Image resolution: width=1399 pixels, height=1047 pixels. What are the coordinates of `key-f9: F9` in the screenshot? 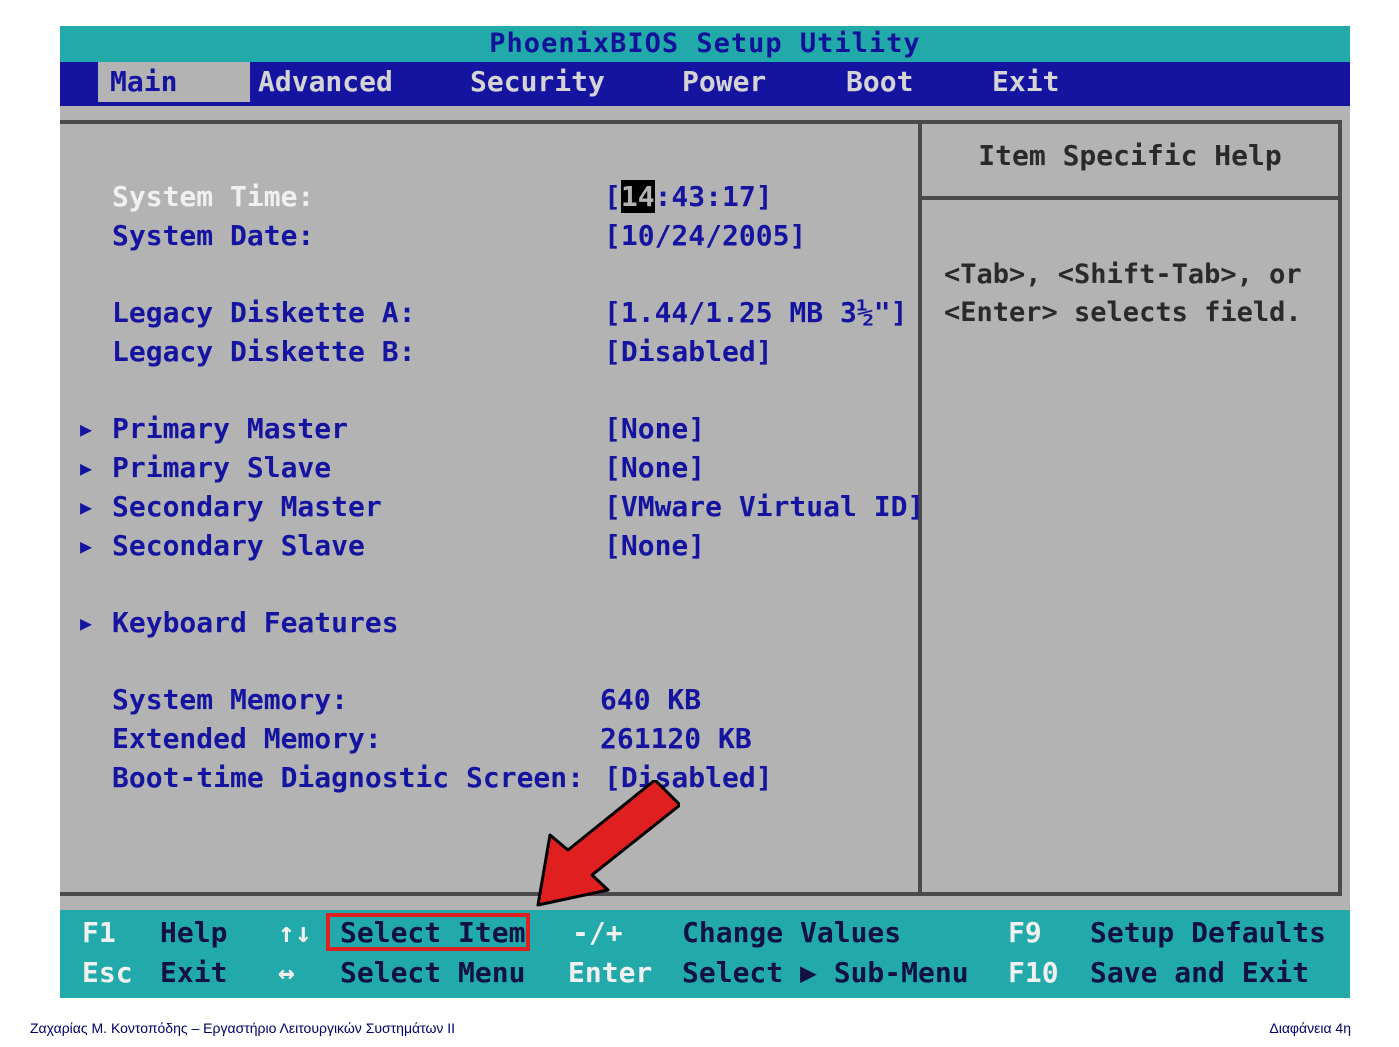 It's located at (1025, 932).